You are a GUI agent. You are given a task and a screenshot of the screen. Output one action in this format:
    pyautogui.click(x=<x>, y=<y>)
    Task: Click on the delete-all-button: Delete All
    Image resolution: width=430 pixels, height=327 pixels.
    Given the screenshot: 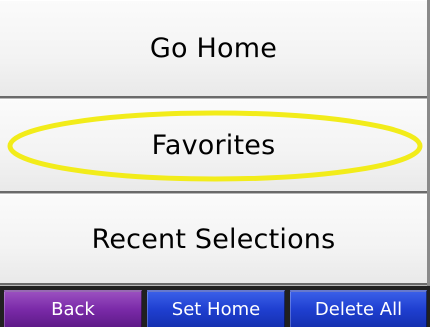 What is the action you would take?
    pyautogui.click(x=358, y=308)
    